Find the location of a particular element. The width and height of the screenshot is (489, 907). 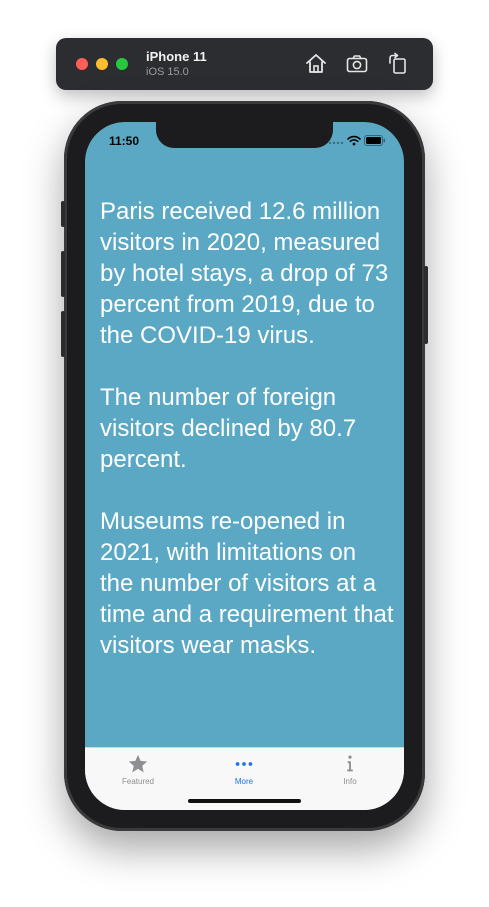

signal-icon is located at coordinates (336, 143).